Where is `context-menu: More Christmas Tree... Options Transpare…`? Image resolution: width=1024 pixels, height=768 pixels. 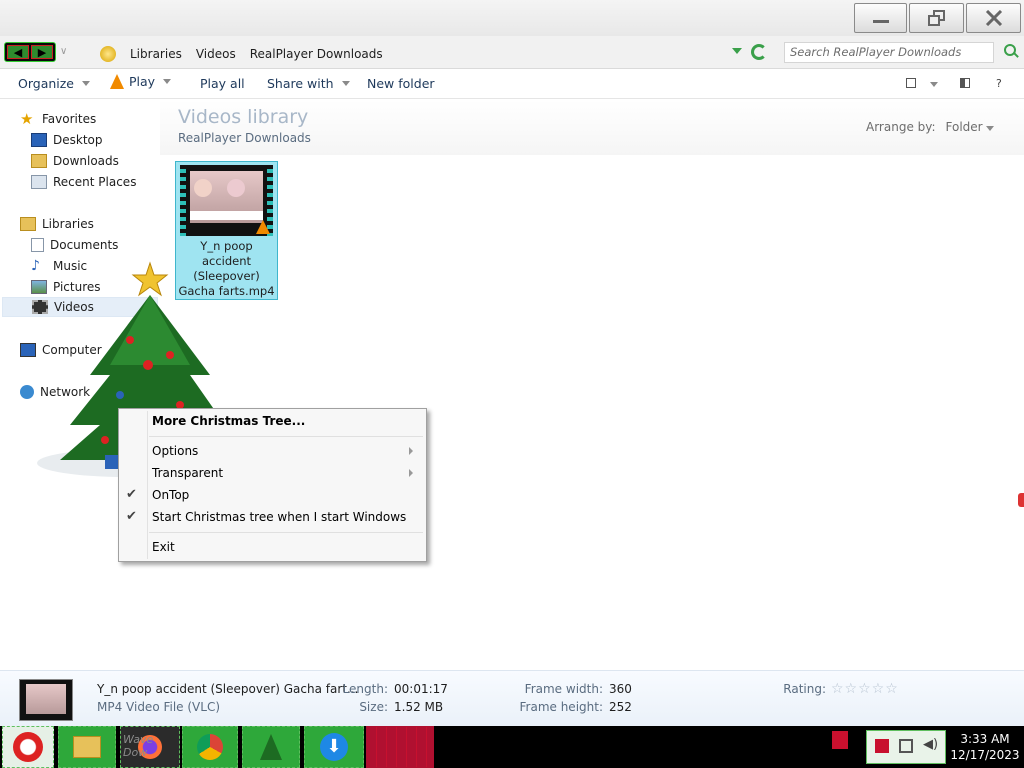 context-menu: More Christmas Tree... Options Transpare… is located at coordinates (272, 485).